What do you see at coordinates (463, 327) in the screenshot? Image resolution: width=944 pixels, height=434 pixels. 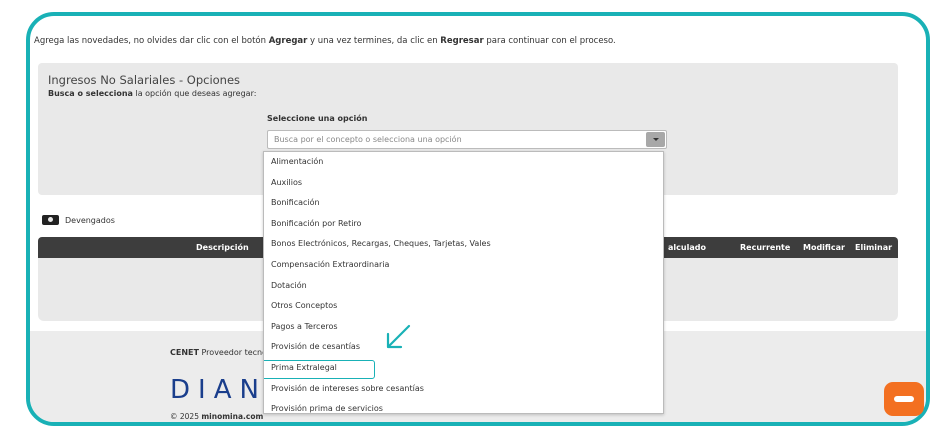 I see `option-pagos-terceros: Pagos a Terceros` at bounding box center [463, 327].